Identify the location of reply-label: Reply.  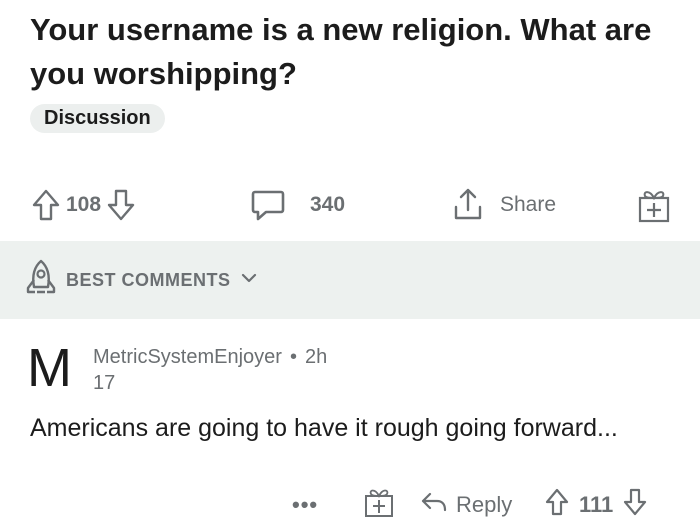
(484, 504).